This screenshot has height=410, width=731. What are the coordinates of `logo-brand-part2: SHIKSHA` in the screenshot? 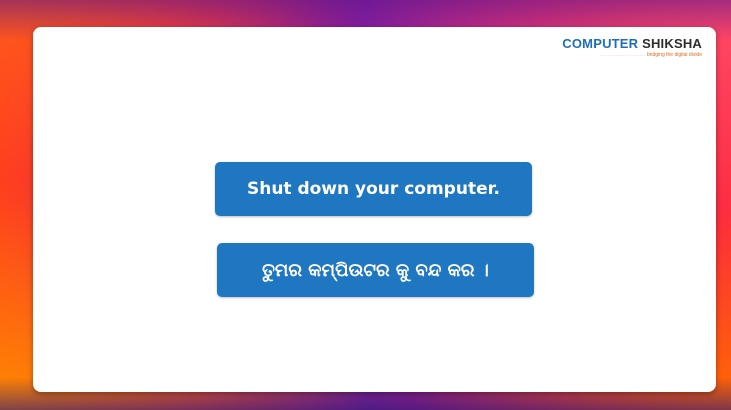 It's located at (670, 43).